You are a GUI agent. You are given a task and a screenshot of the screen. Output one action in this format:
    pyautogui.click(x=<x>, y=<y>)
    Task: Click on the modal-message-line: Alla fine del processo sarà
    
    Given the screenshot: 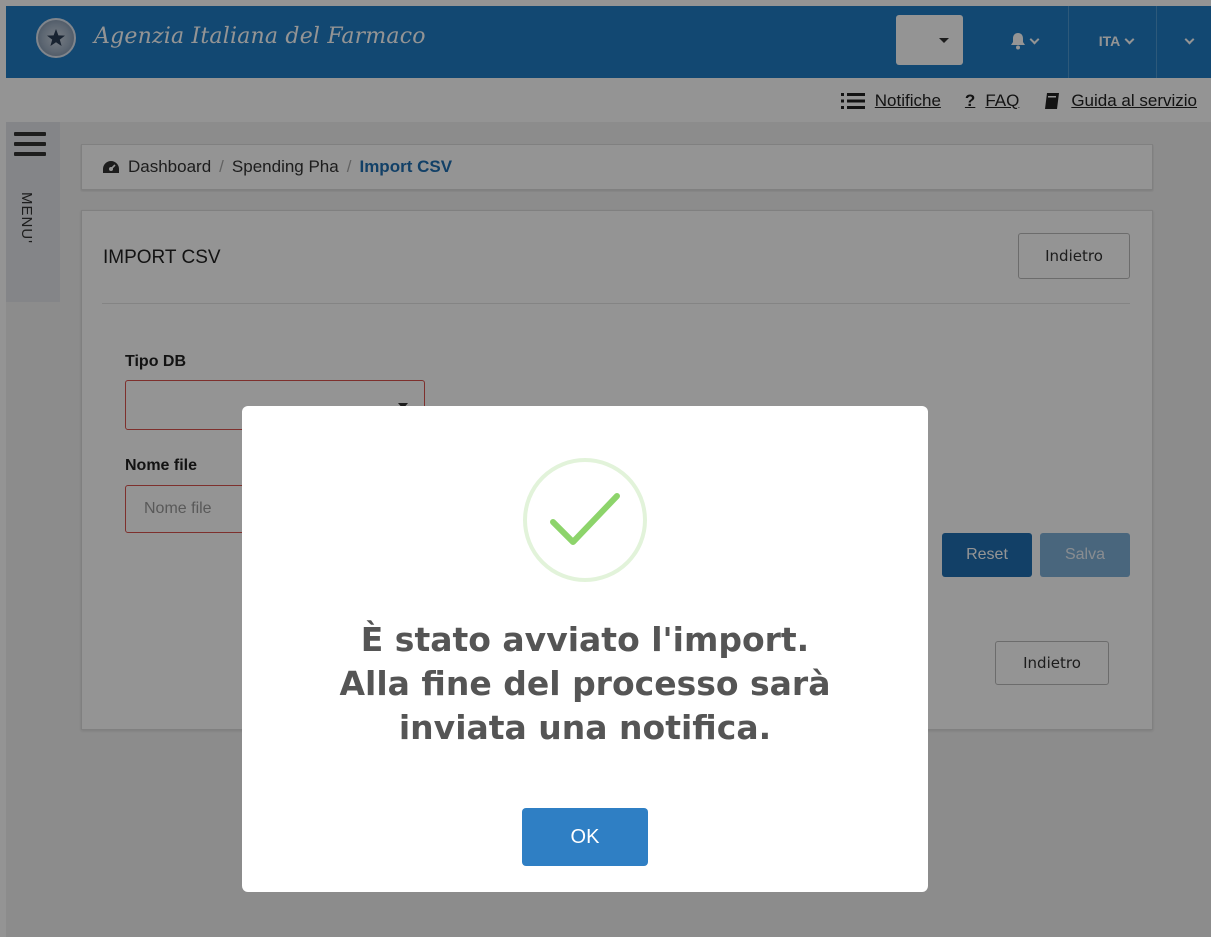 What is the action you would take?
    pyautogui.click(x=585, y=683)
    